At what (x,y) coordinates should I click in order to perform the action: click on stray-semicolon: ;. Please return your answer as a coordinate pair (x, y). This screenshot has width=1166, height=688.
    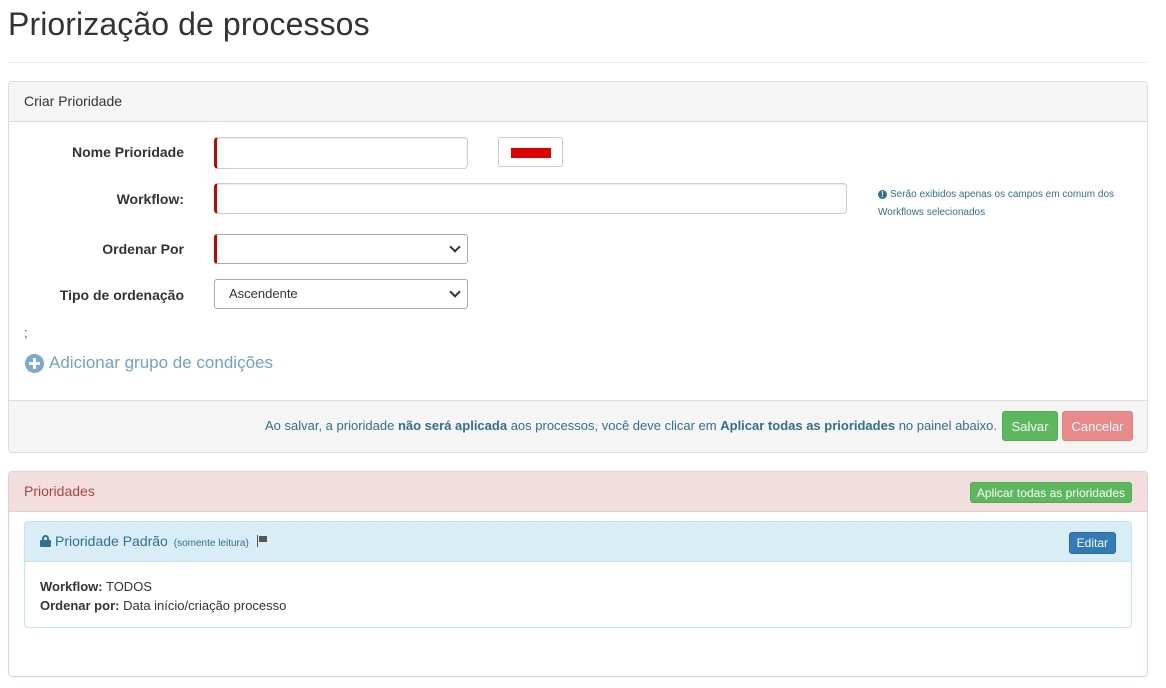
    Looking at the image, I should click on (26, 332).